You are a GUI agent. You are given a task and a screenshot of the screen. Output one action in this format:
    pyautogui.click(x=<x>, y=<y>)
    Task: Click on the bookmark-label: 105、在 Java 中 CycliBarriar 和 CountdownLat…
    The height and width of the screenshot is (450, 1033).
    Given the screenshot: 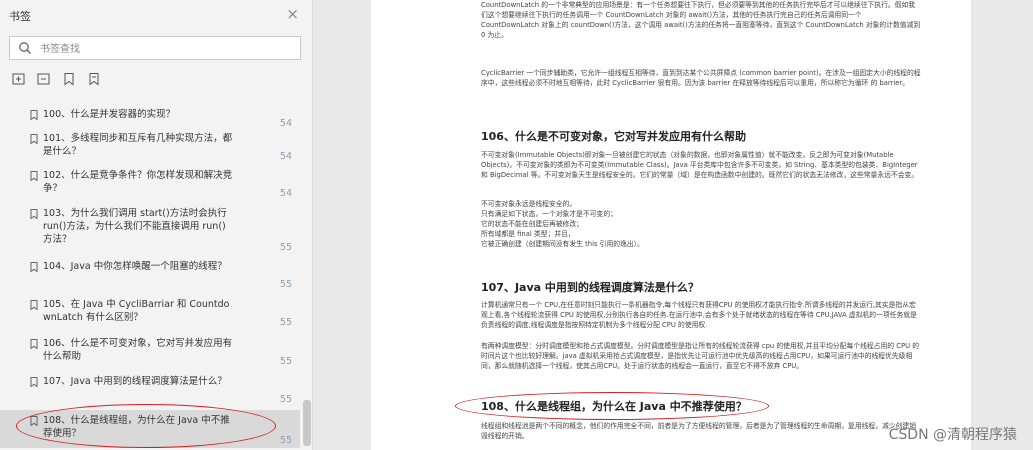 What is the action you would take?
    pyautogui.click(x=136, y=311)
    